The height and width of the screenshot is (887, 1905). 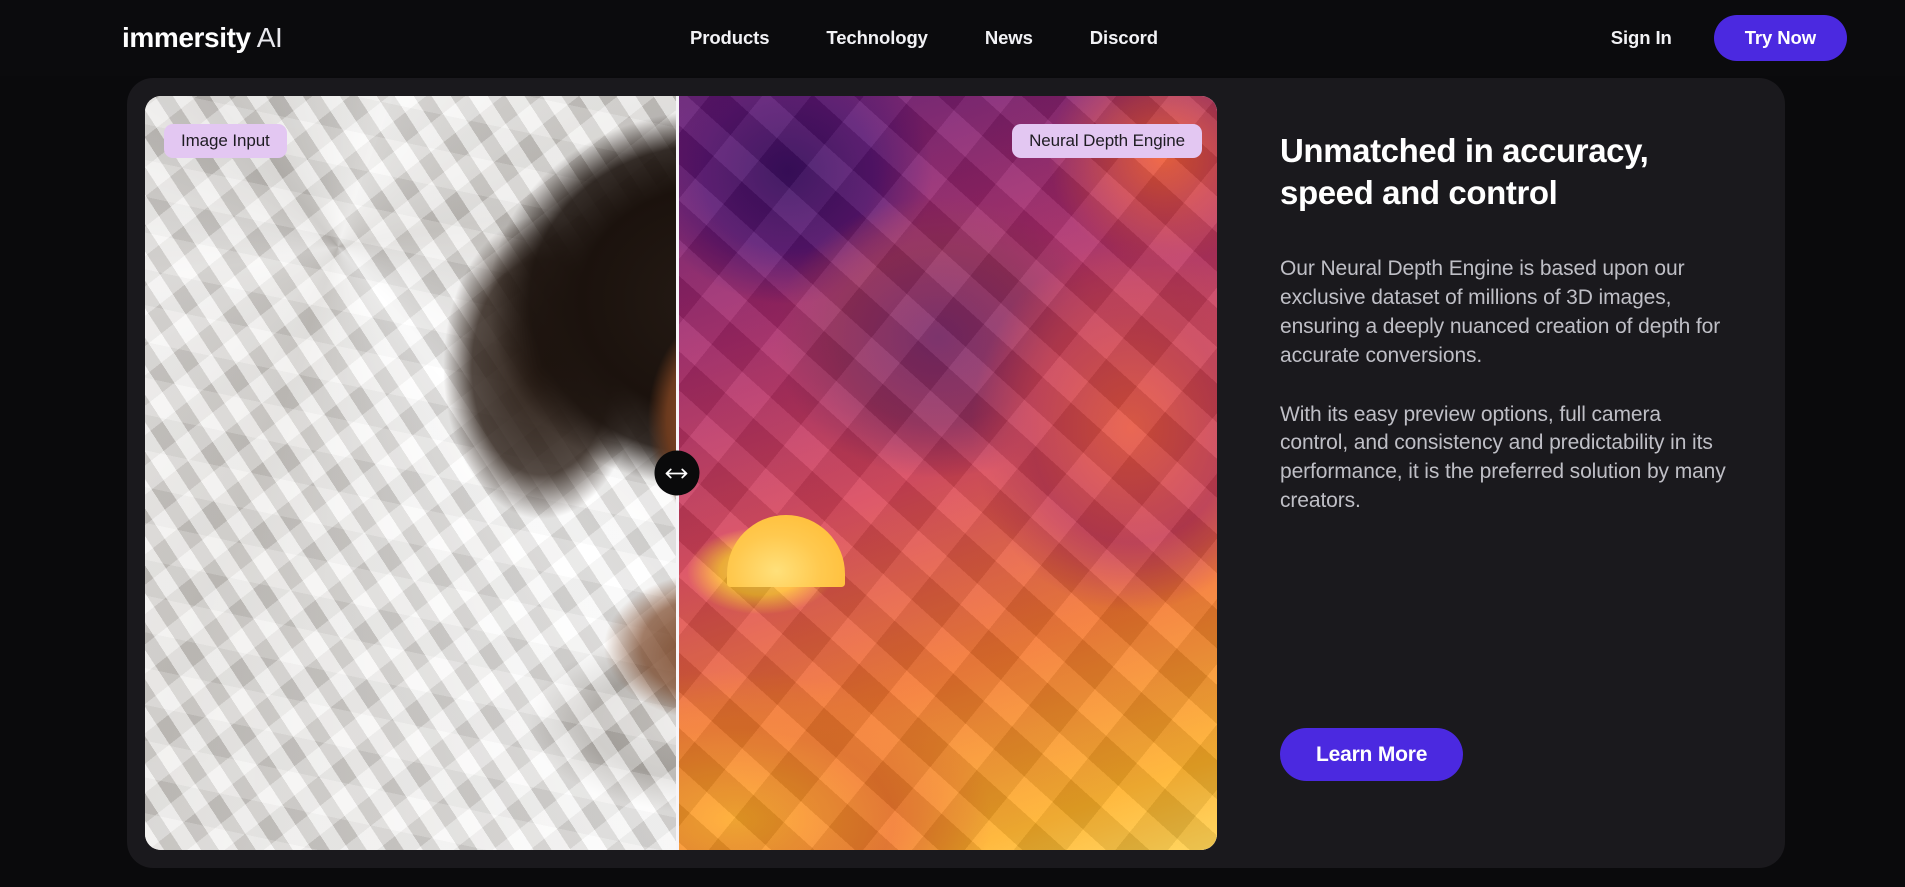 I want to click on left-right-arrow-icon, so click(x=676, y=473).